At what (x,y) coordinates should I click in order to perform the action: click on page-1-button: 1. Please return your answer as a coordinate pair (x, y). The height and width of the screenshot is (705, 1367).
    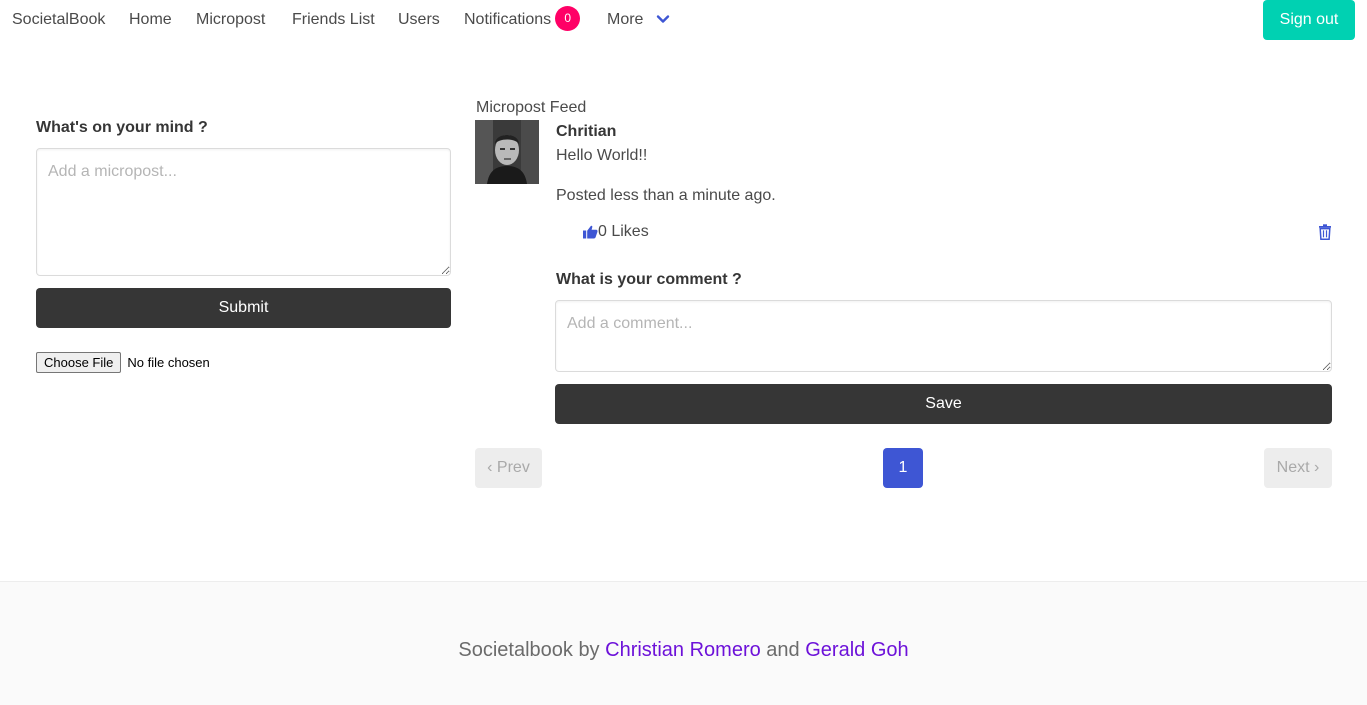
    Looking at the image, I should click on (903, 468).